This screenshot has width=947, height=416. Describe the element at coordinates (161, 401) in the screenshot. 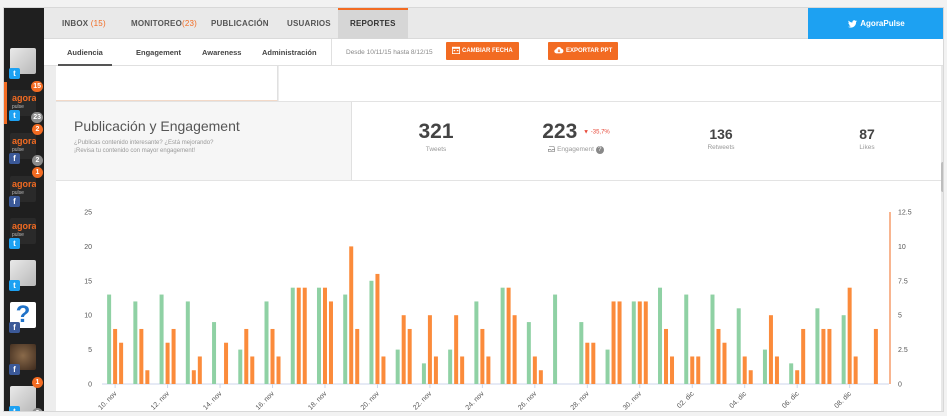

I see `x-tick-label: 12. nov` at that location.